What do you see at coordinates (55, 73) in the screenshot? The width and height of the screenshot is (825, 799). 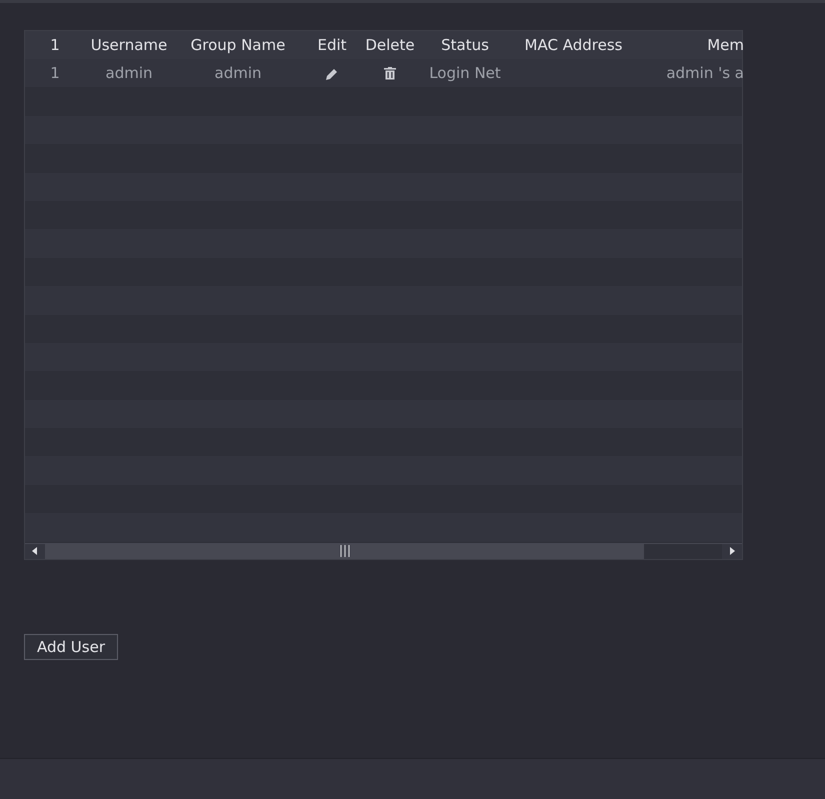 I see `row-number: 1` at bounding box center [55, 73].